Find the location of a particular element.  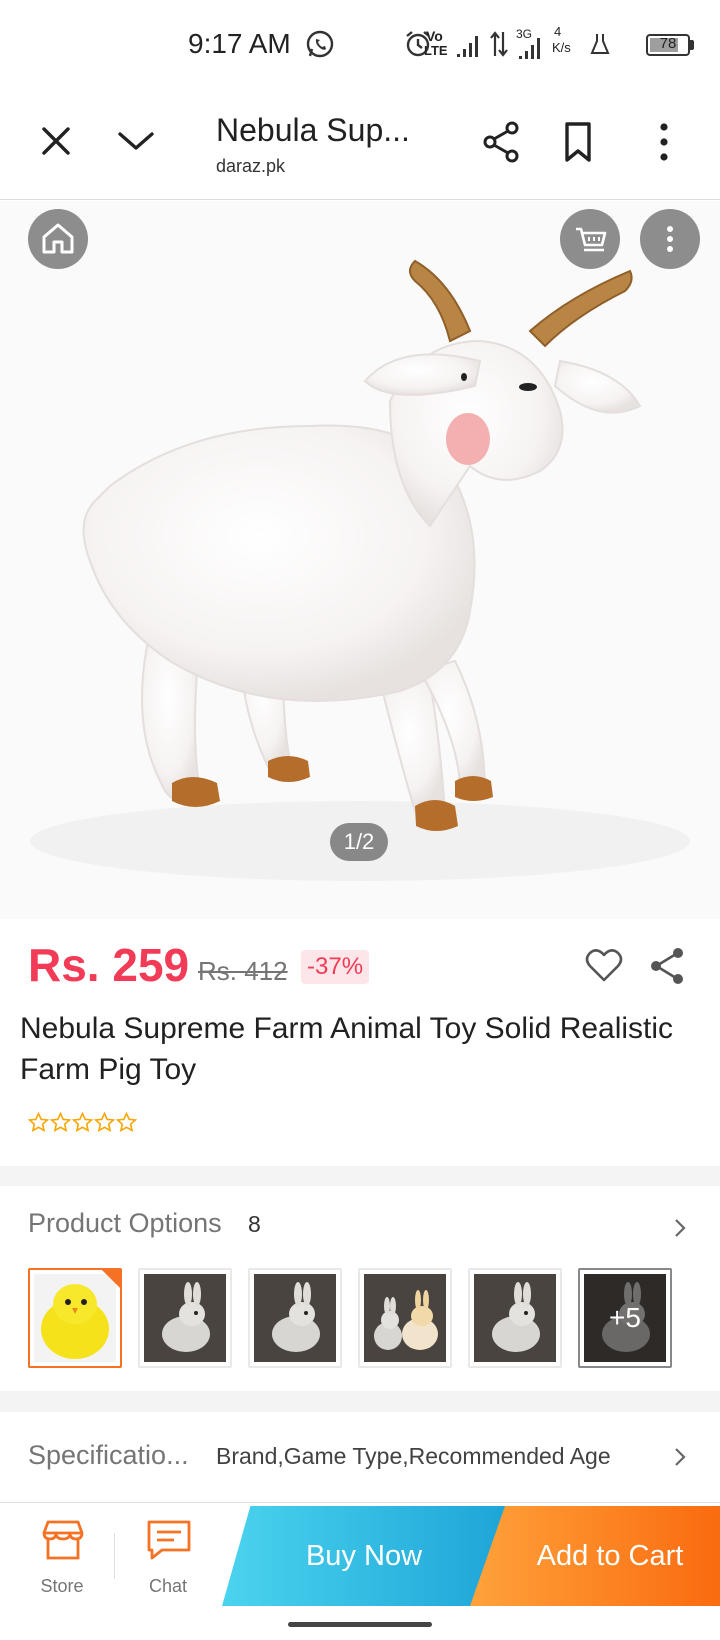

home-button is located at coordinates (58, 239).